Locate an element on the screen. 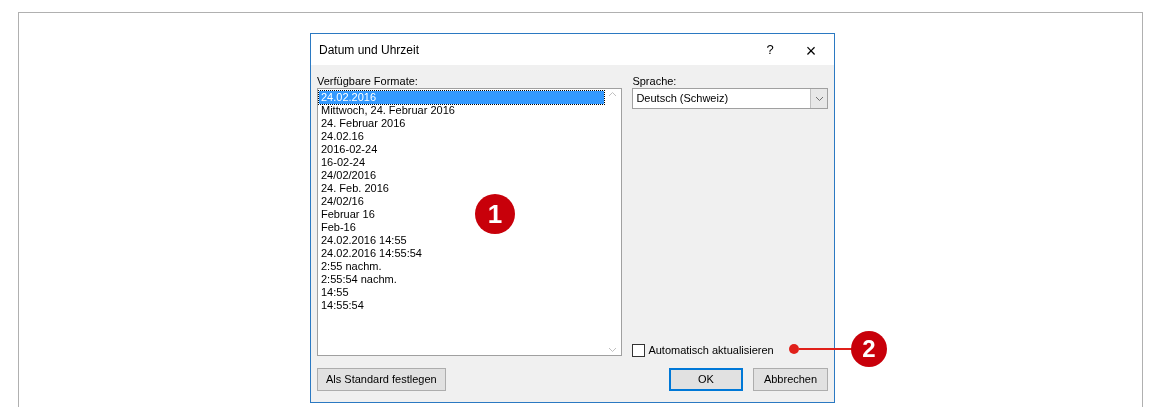 The width and height of the screenshot is (1161, 408). ok-button: OK is located at coordinates (706, 379).